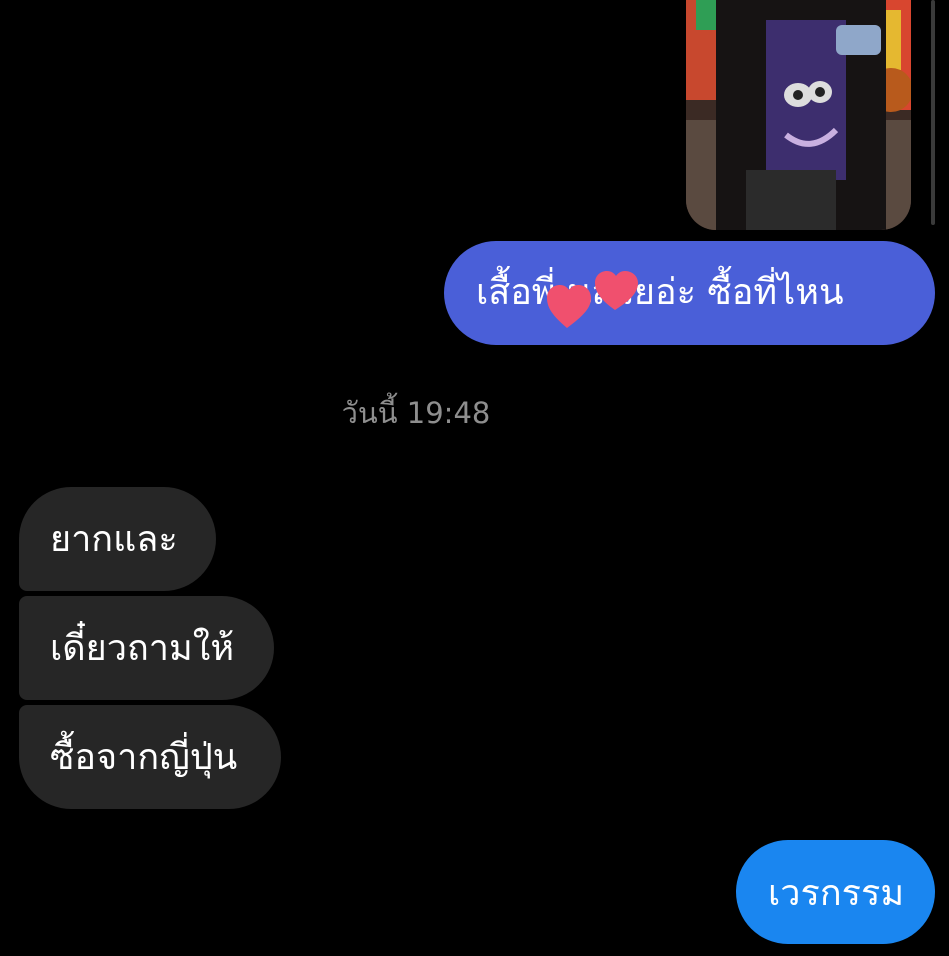  What do you see at coordinates (114, 539) in the screenshot?
I see `message-text: ยากและ` at bounding box center [114, 539].